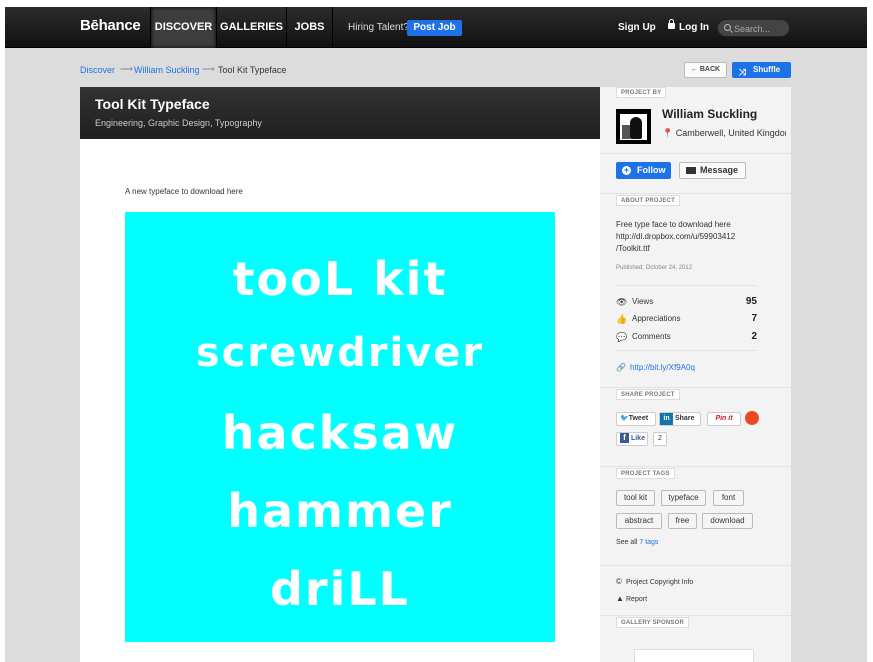  I want to click on author-location: 📍 Camberwell, United Kingdom, so click(724, 133).